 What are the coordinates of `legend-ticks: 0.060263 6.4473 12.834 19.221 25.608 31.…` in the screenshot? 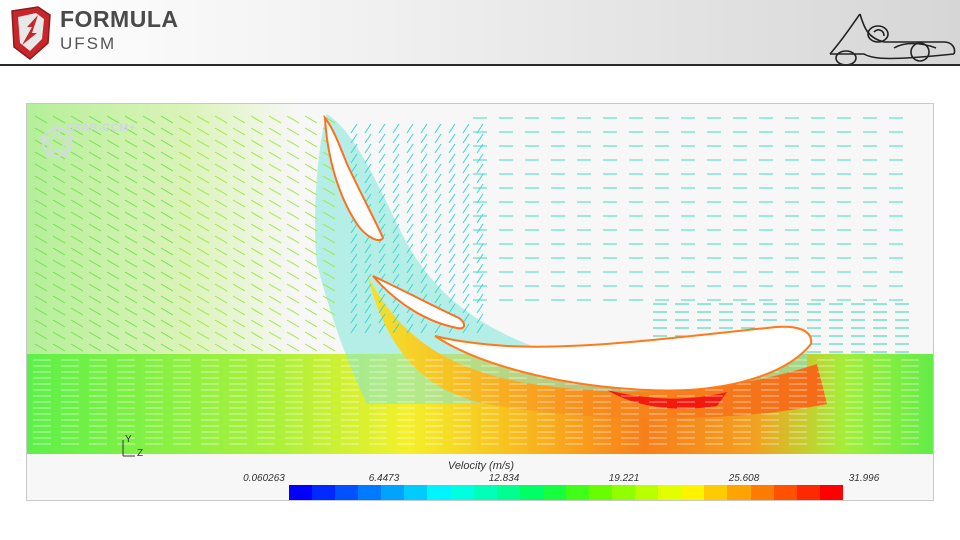 It's located at (561, 479).